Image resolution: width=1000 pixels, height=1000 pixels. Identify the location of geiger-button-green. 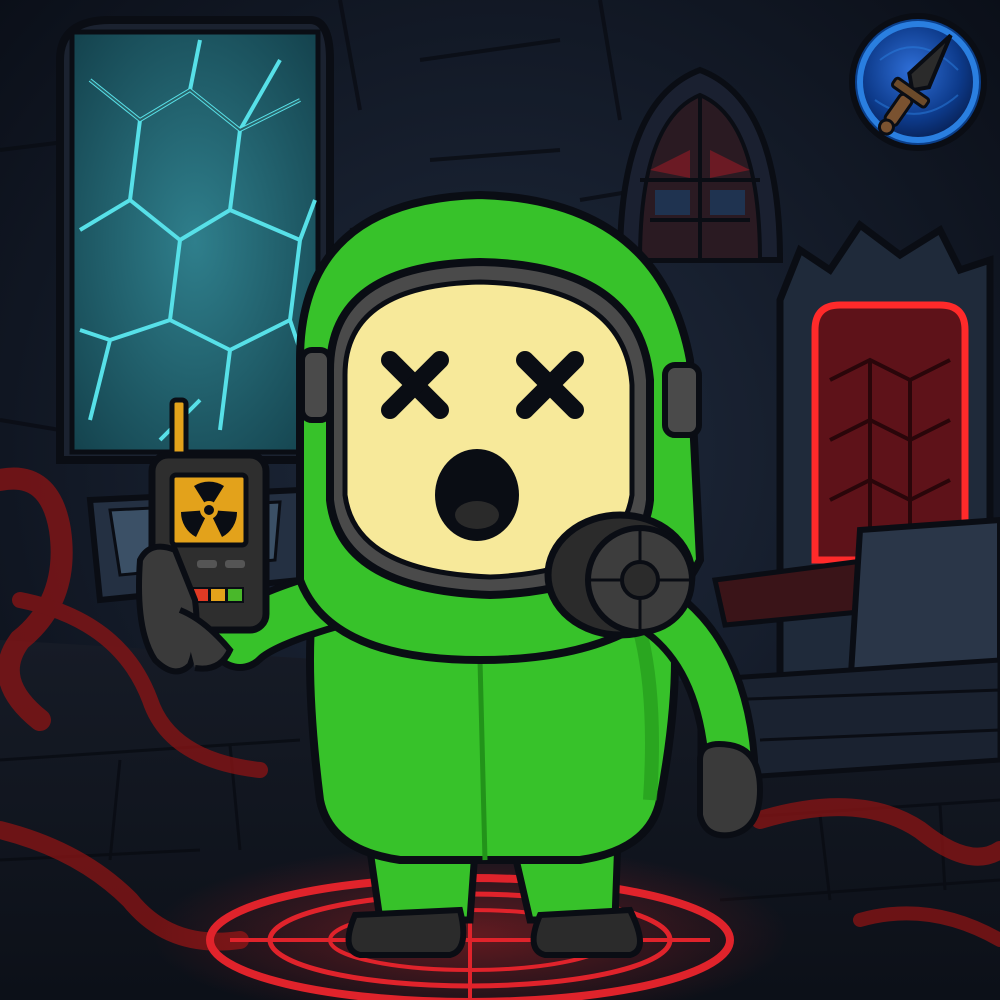
(235, 595).